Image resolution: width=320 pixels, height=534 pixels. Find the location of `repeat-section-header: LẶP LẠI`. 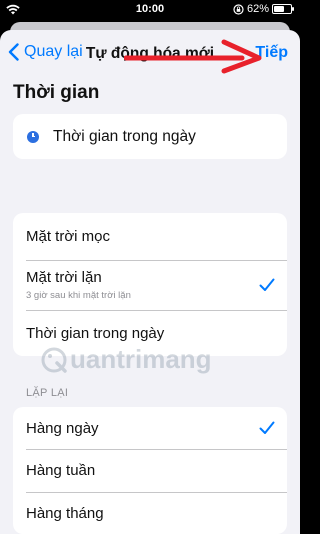

repeat-section-header: LẶP LẠI is located at coordinates (47, 393).